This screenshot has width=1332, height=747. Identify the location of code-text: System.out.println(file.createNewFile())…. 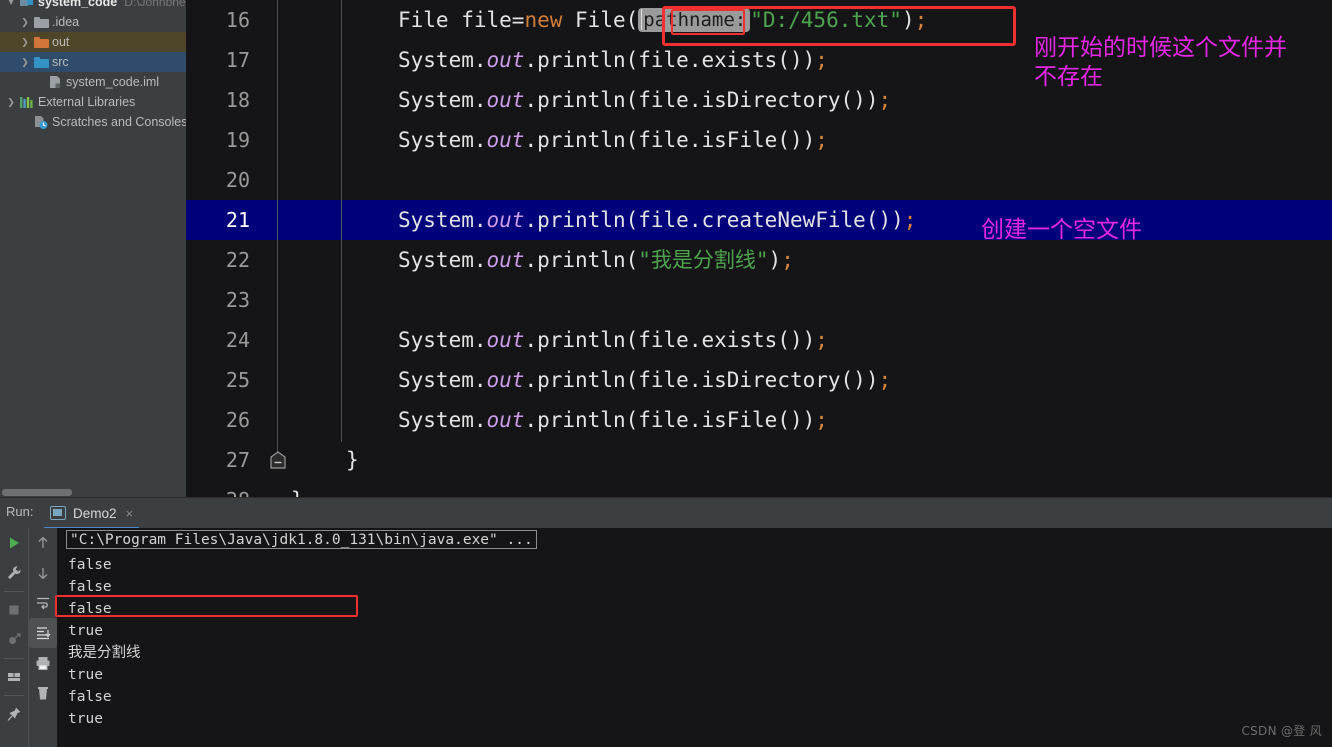
(657, 220).